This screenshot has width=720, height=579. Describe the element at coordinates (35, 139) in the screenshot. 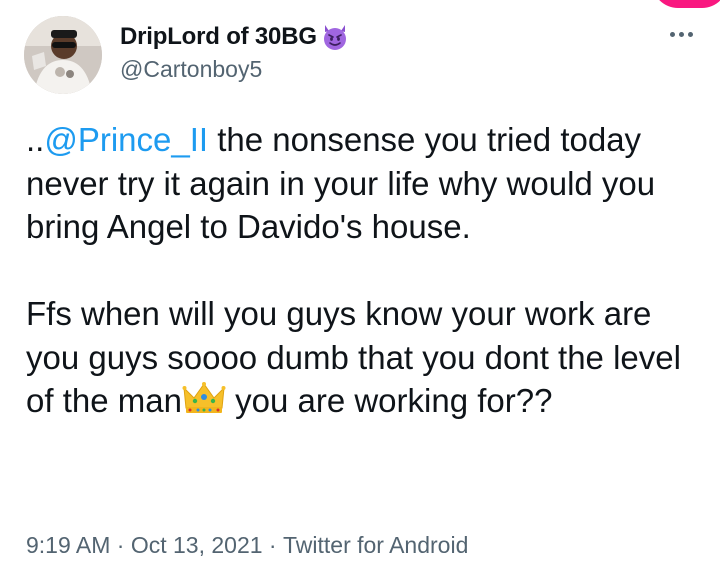

I see `tweet-prefix: ..` at that location.